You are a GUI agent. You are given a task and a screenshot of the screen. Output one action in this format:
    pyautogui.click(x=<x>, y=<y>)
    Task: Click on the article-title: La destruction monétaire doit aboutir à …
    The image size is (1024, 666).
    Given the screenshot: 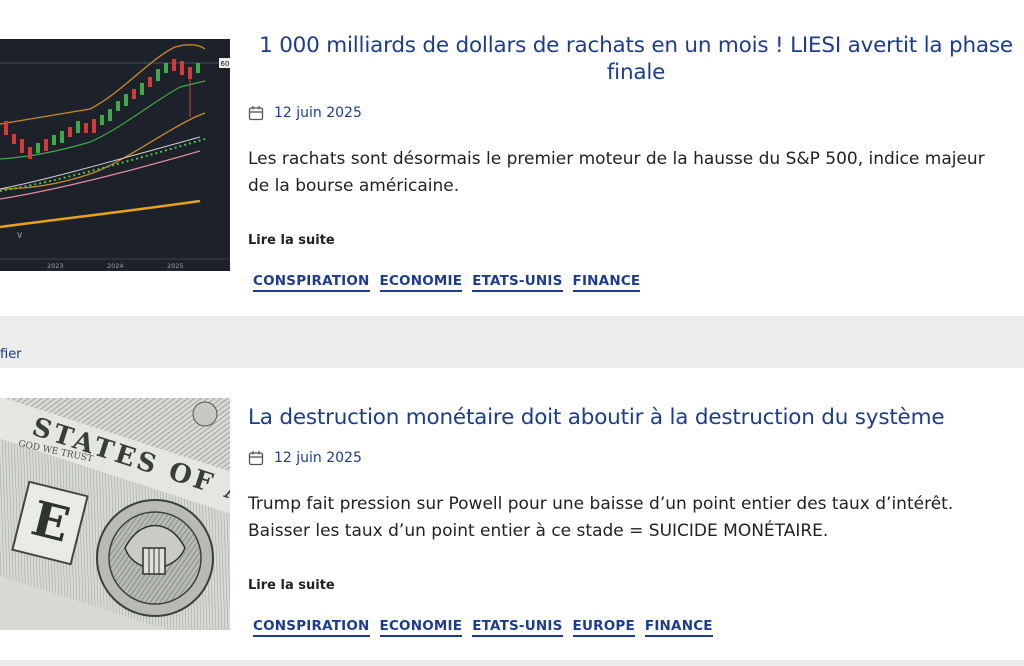 What is the action you would take?
    pyautogui.click(x=636, y=417)
    